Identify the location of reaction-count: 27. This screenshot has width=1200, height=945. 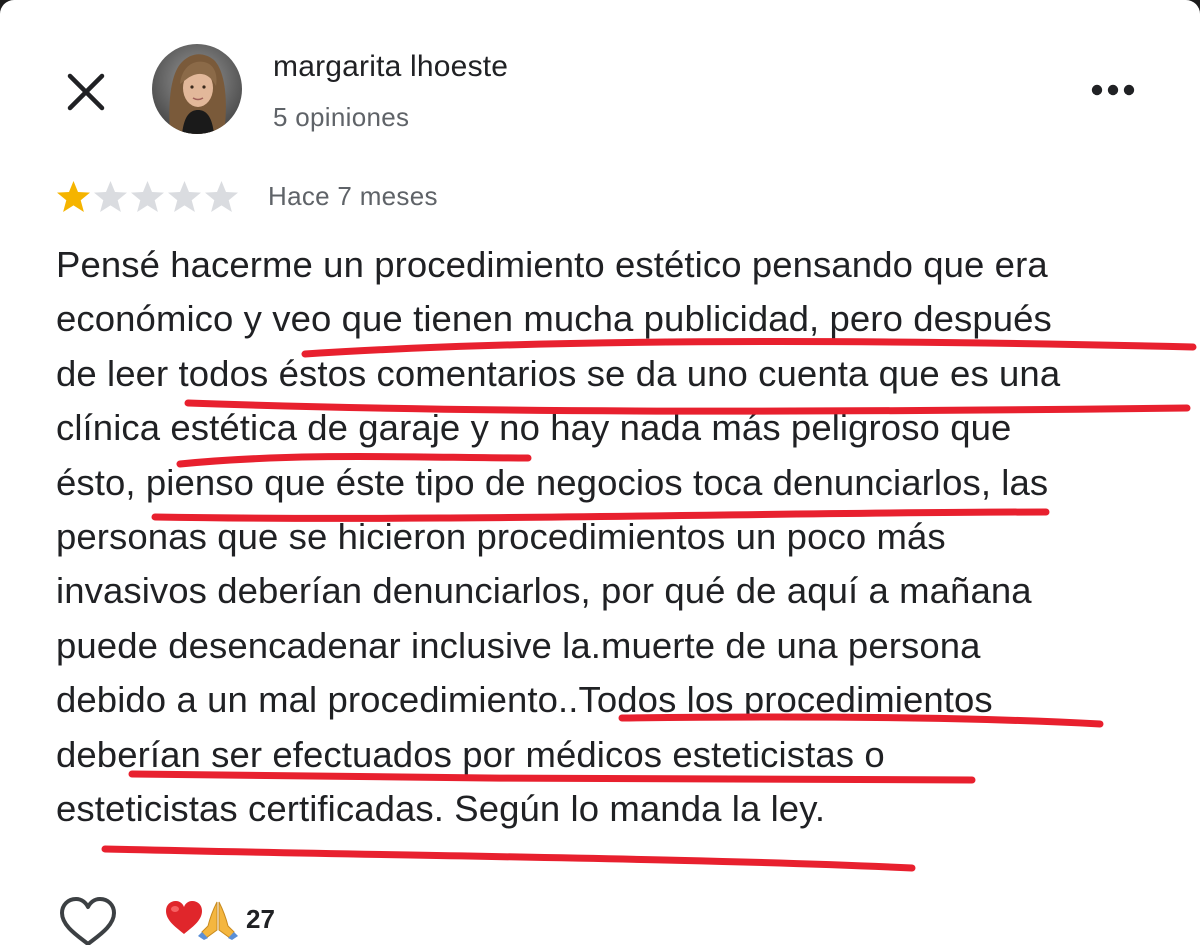
(260, 918).